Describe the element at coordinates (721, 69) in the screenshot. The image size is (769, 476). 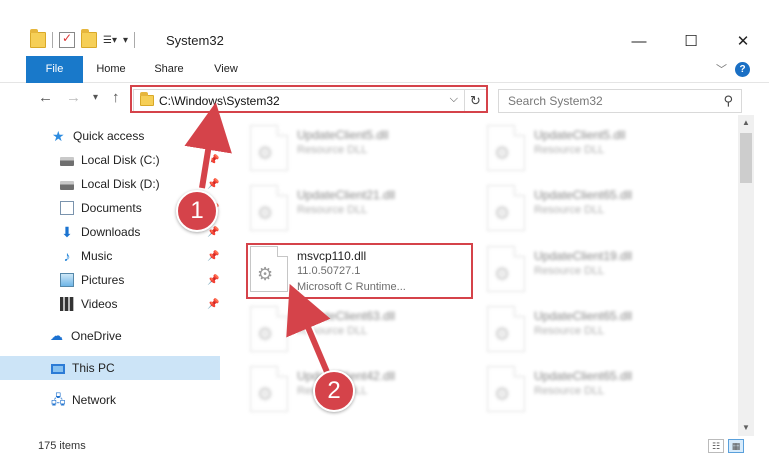
I see `expand-ribbon-icon: ﹀` at that location.